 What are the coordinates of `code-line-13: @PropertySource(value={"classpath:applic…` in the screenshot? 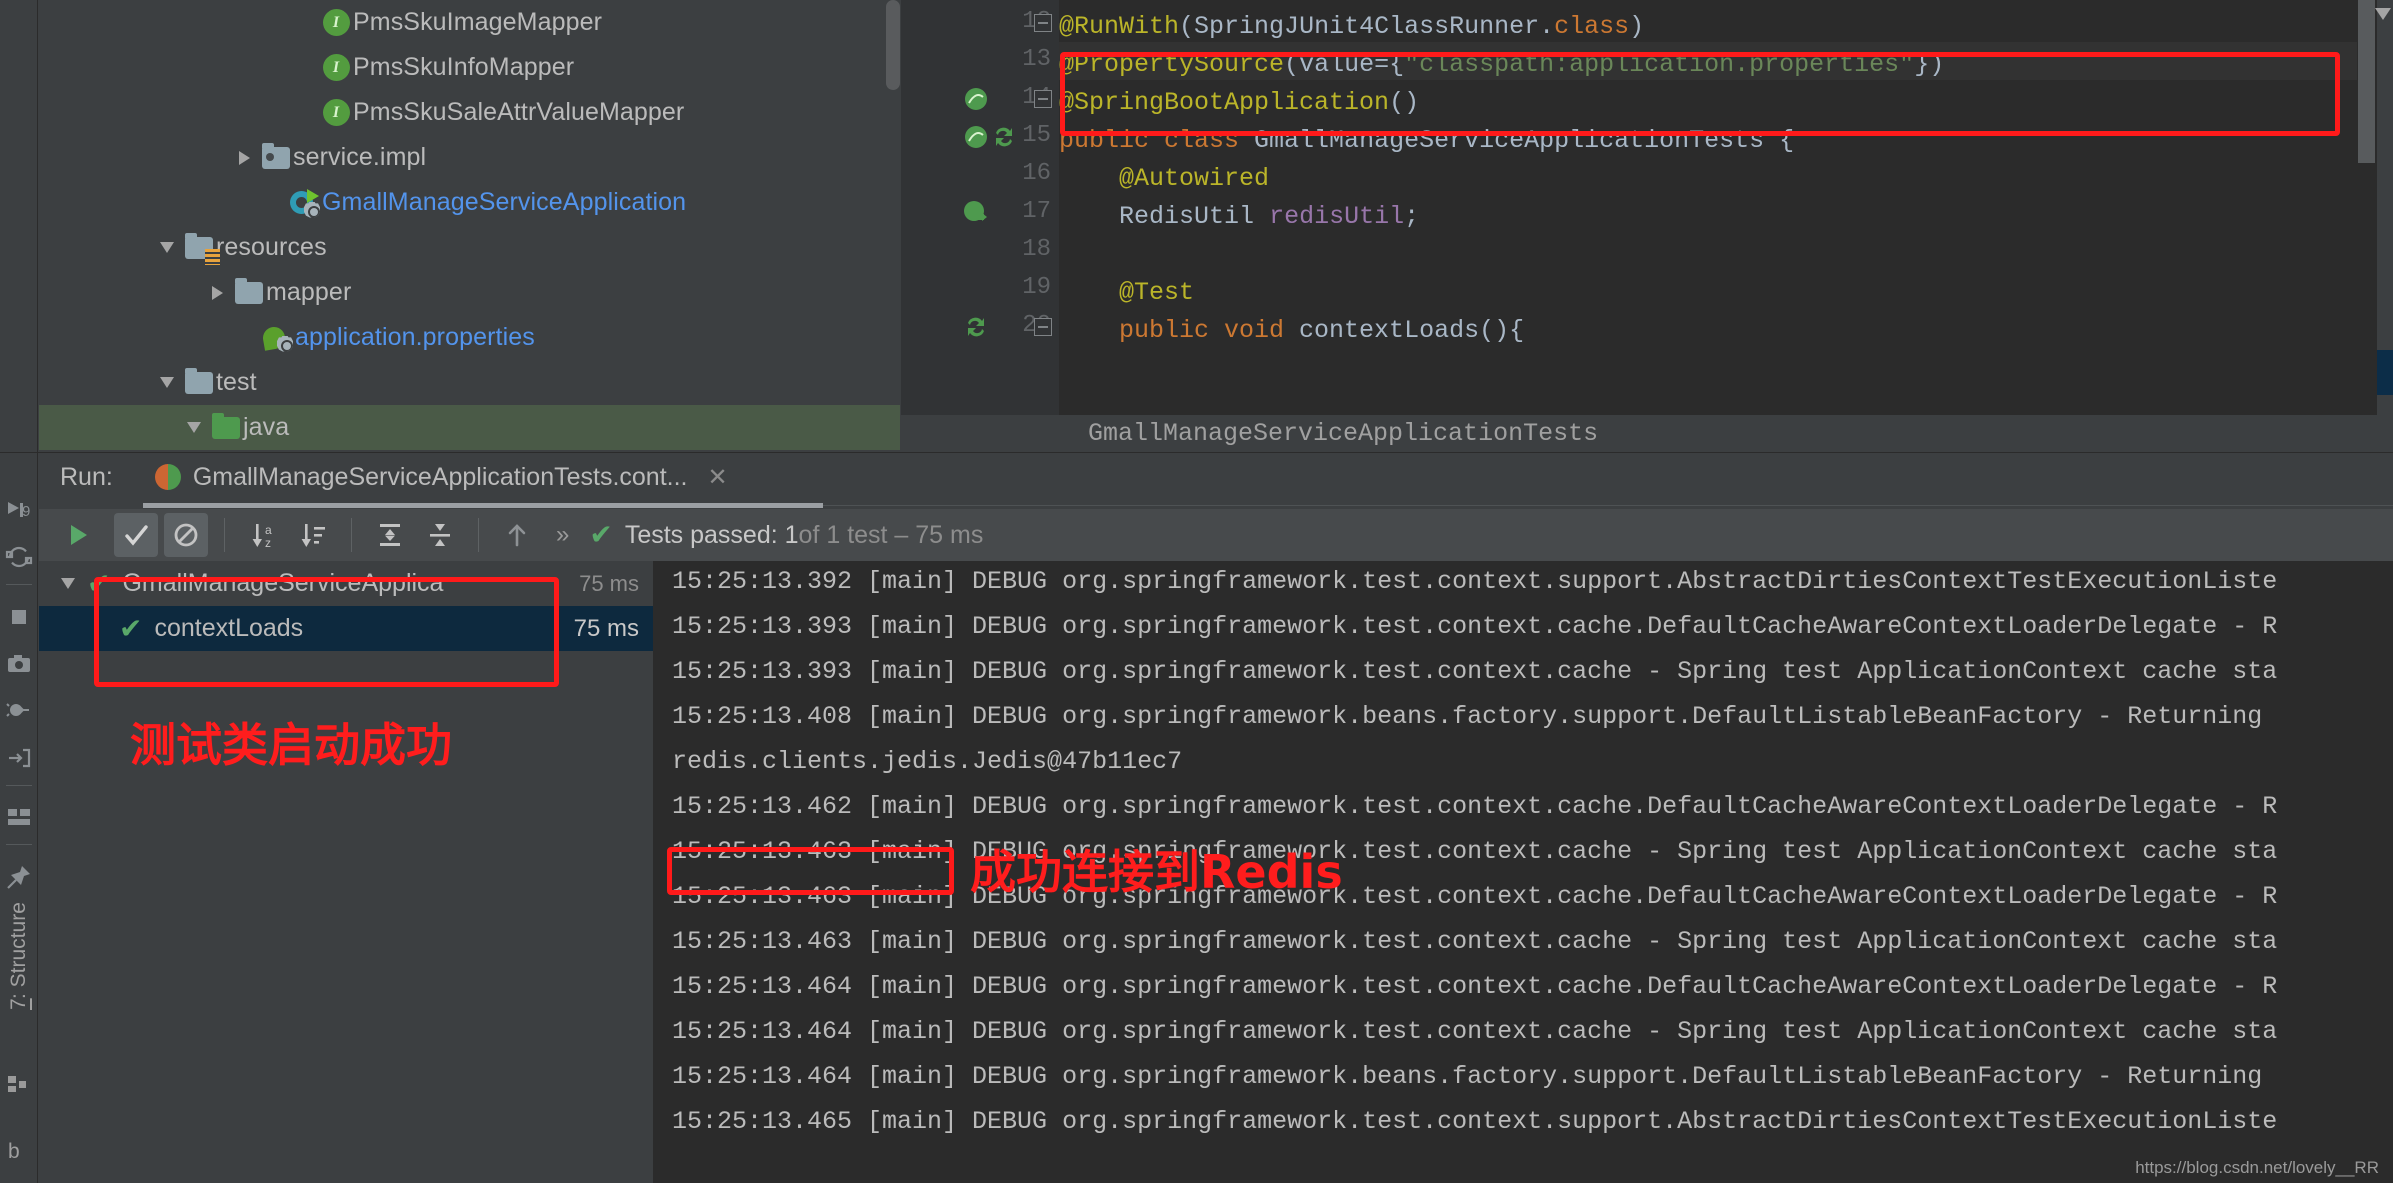 It's located at (1501, 65).